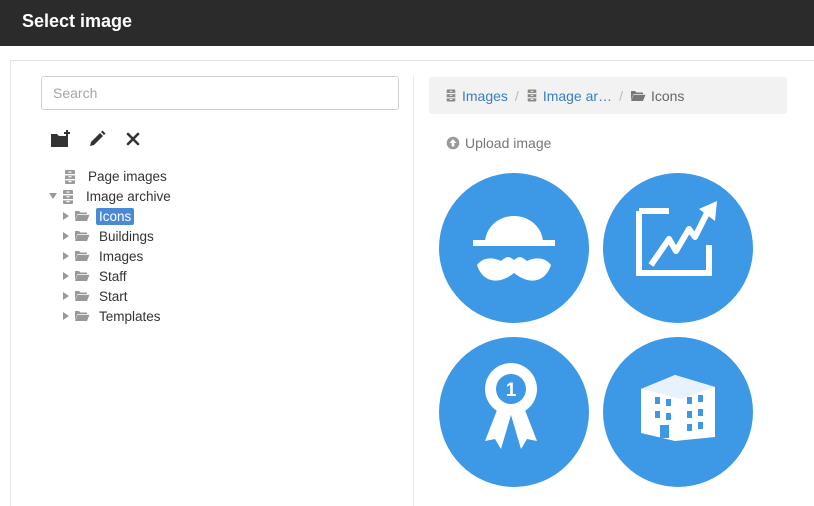 Image resolution: width=814 pixels, height=506 pixels. I want to click on delete-button, so click(133, 139).